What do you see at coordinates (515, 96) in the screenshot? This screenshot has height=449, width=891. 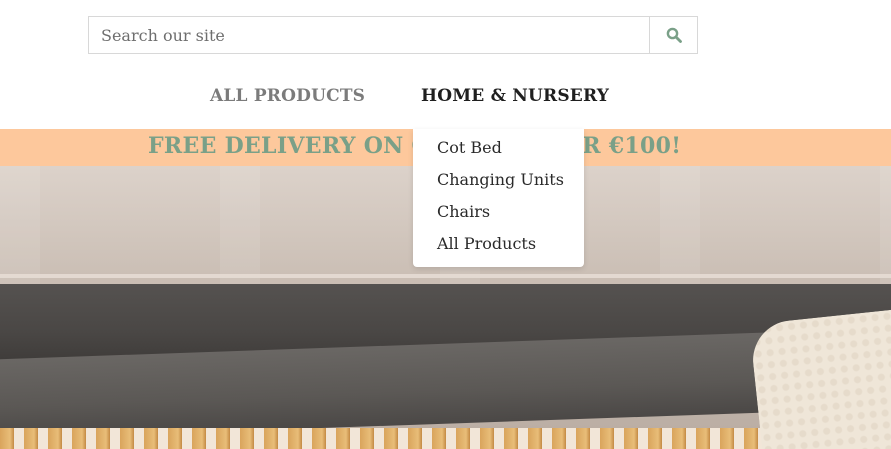 I see `nav-item-home-nursery: HOME & NURSERY` at bounding box center [515, 96].